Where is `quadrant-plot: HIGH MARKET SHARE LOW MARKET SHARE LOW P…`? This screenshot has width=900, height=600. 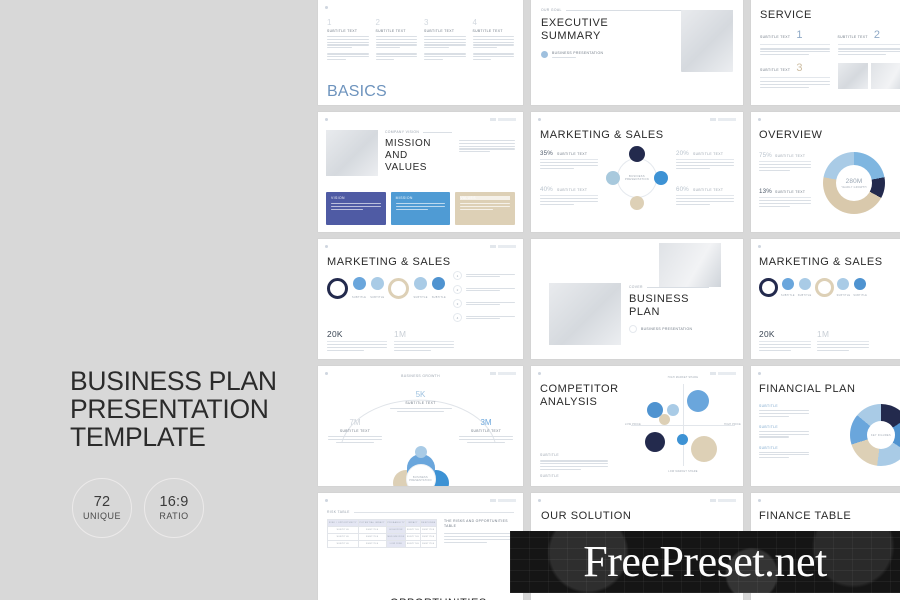
quadrant-plot: HIGH MARKET SHARE LOW MARKET SHARE LOW P… is located at coordinates (683, 425).